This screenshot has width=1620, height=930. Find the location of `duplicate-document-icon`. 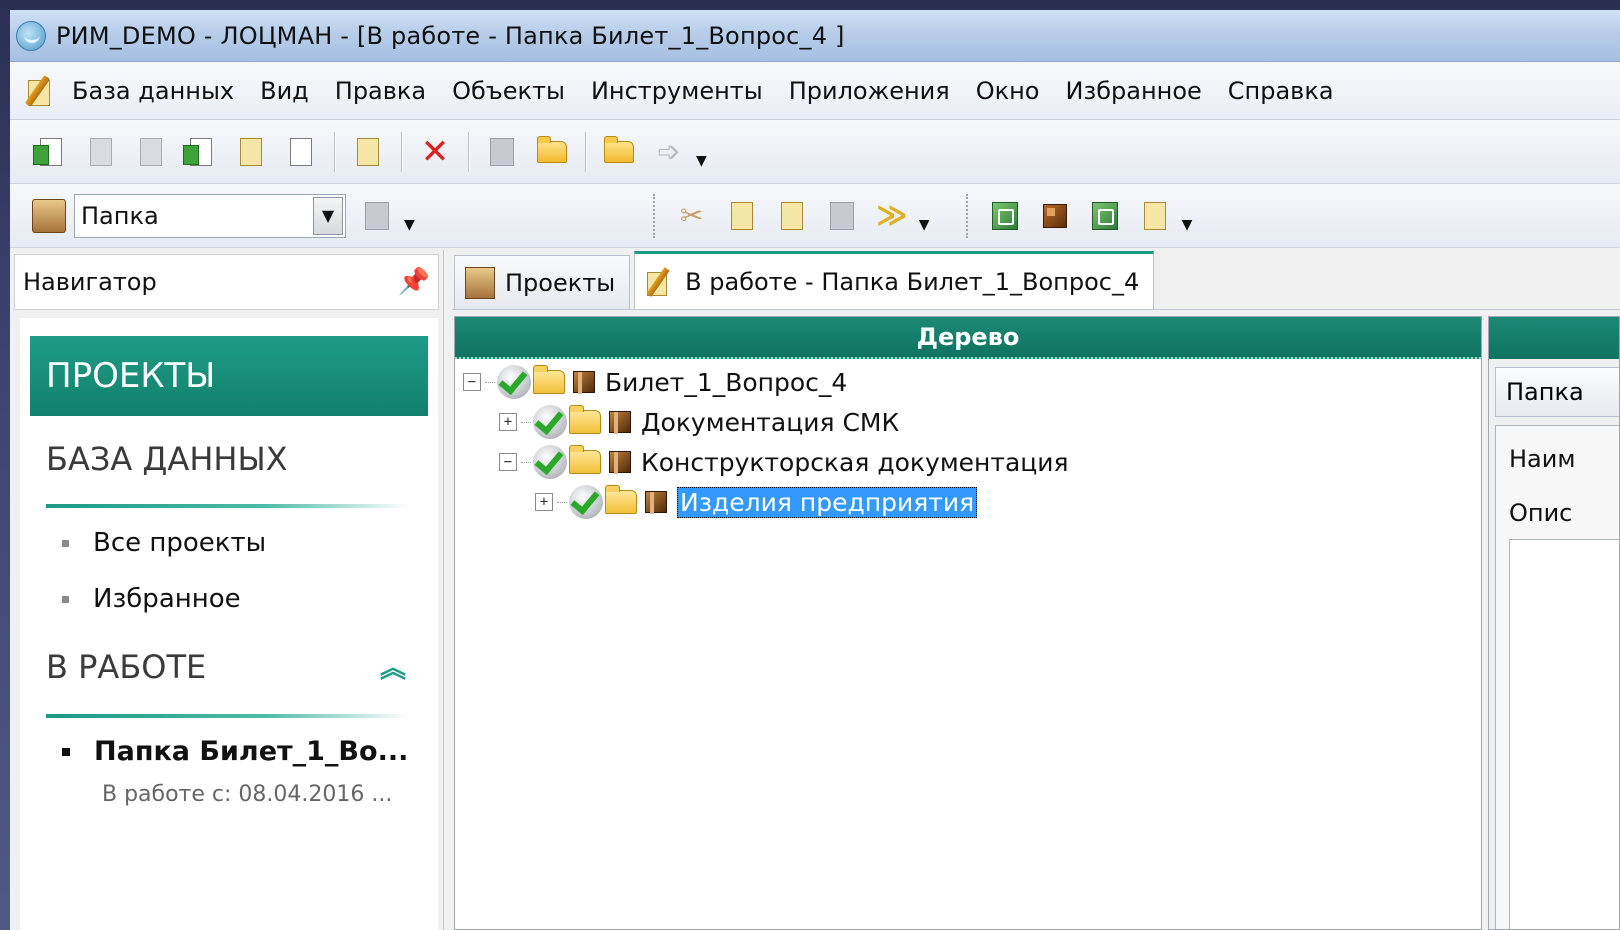

duplicate-document-icon is located at coordinates (151, 151).